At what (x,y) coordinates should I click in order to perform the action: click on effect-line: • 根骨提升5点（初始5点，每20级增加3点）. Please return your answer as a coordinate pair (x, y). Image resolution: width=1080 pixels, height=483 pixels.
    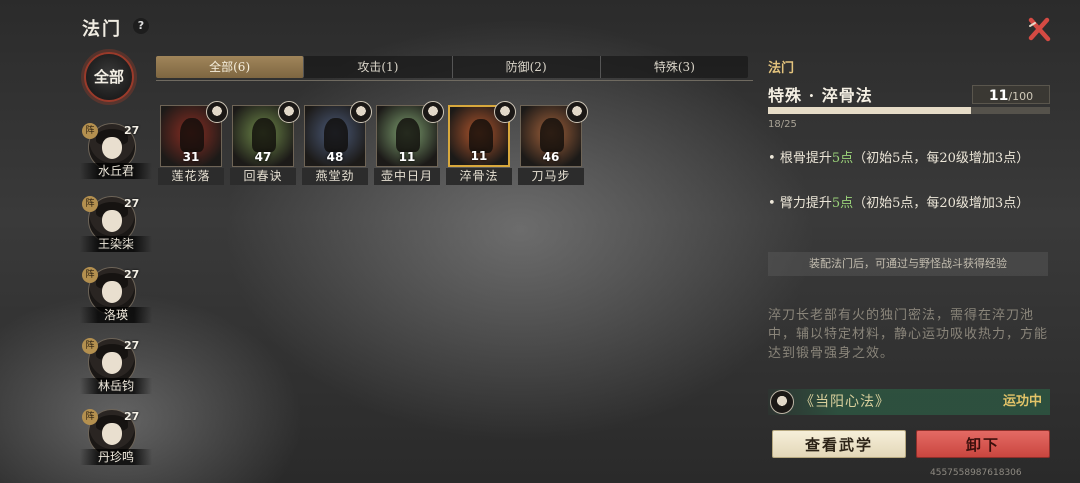
    Looking at the image, I should click on (899, 158).